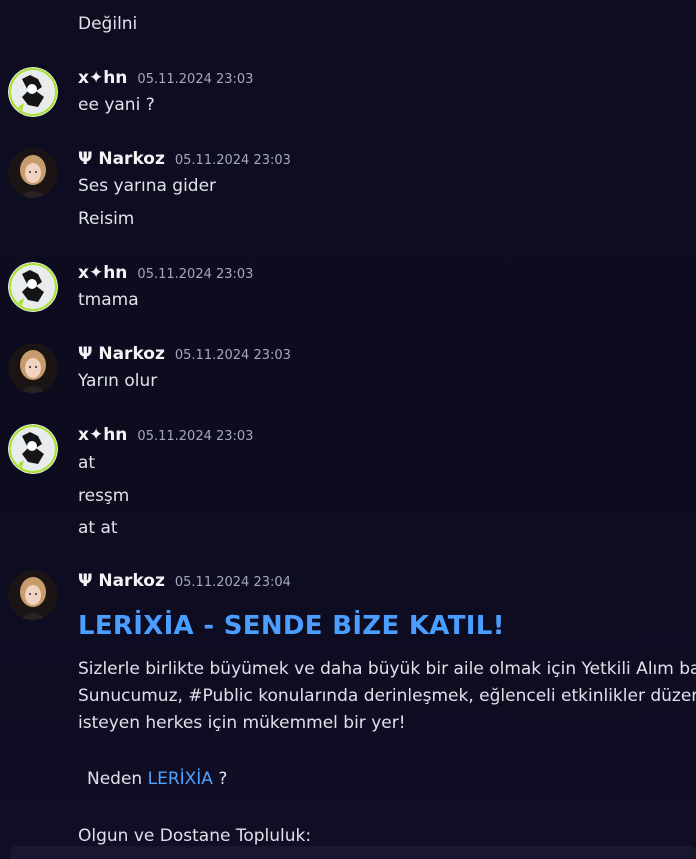  I want to click on message-composer, so click(353, 852).